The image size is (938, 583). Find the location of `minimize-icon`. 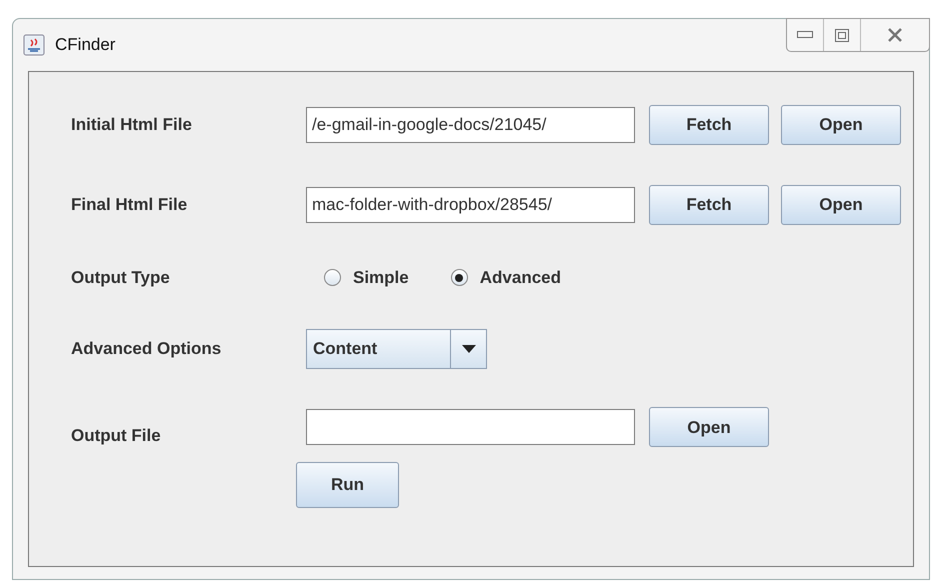

minimize-icon is located at coordinates (805, 35).